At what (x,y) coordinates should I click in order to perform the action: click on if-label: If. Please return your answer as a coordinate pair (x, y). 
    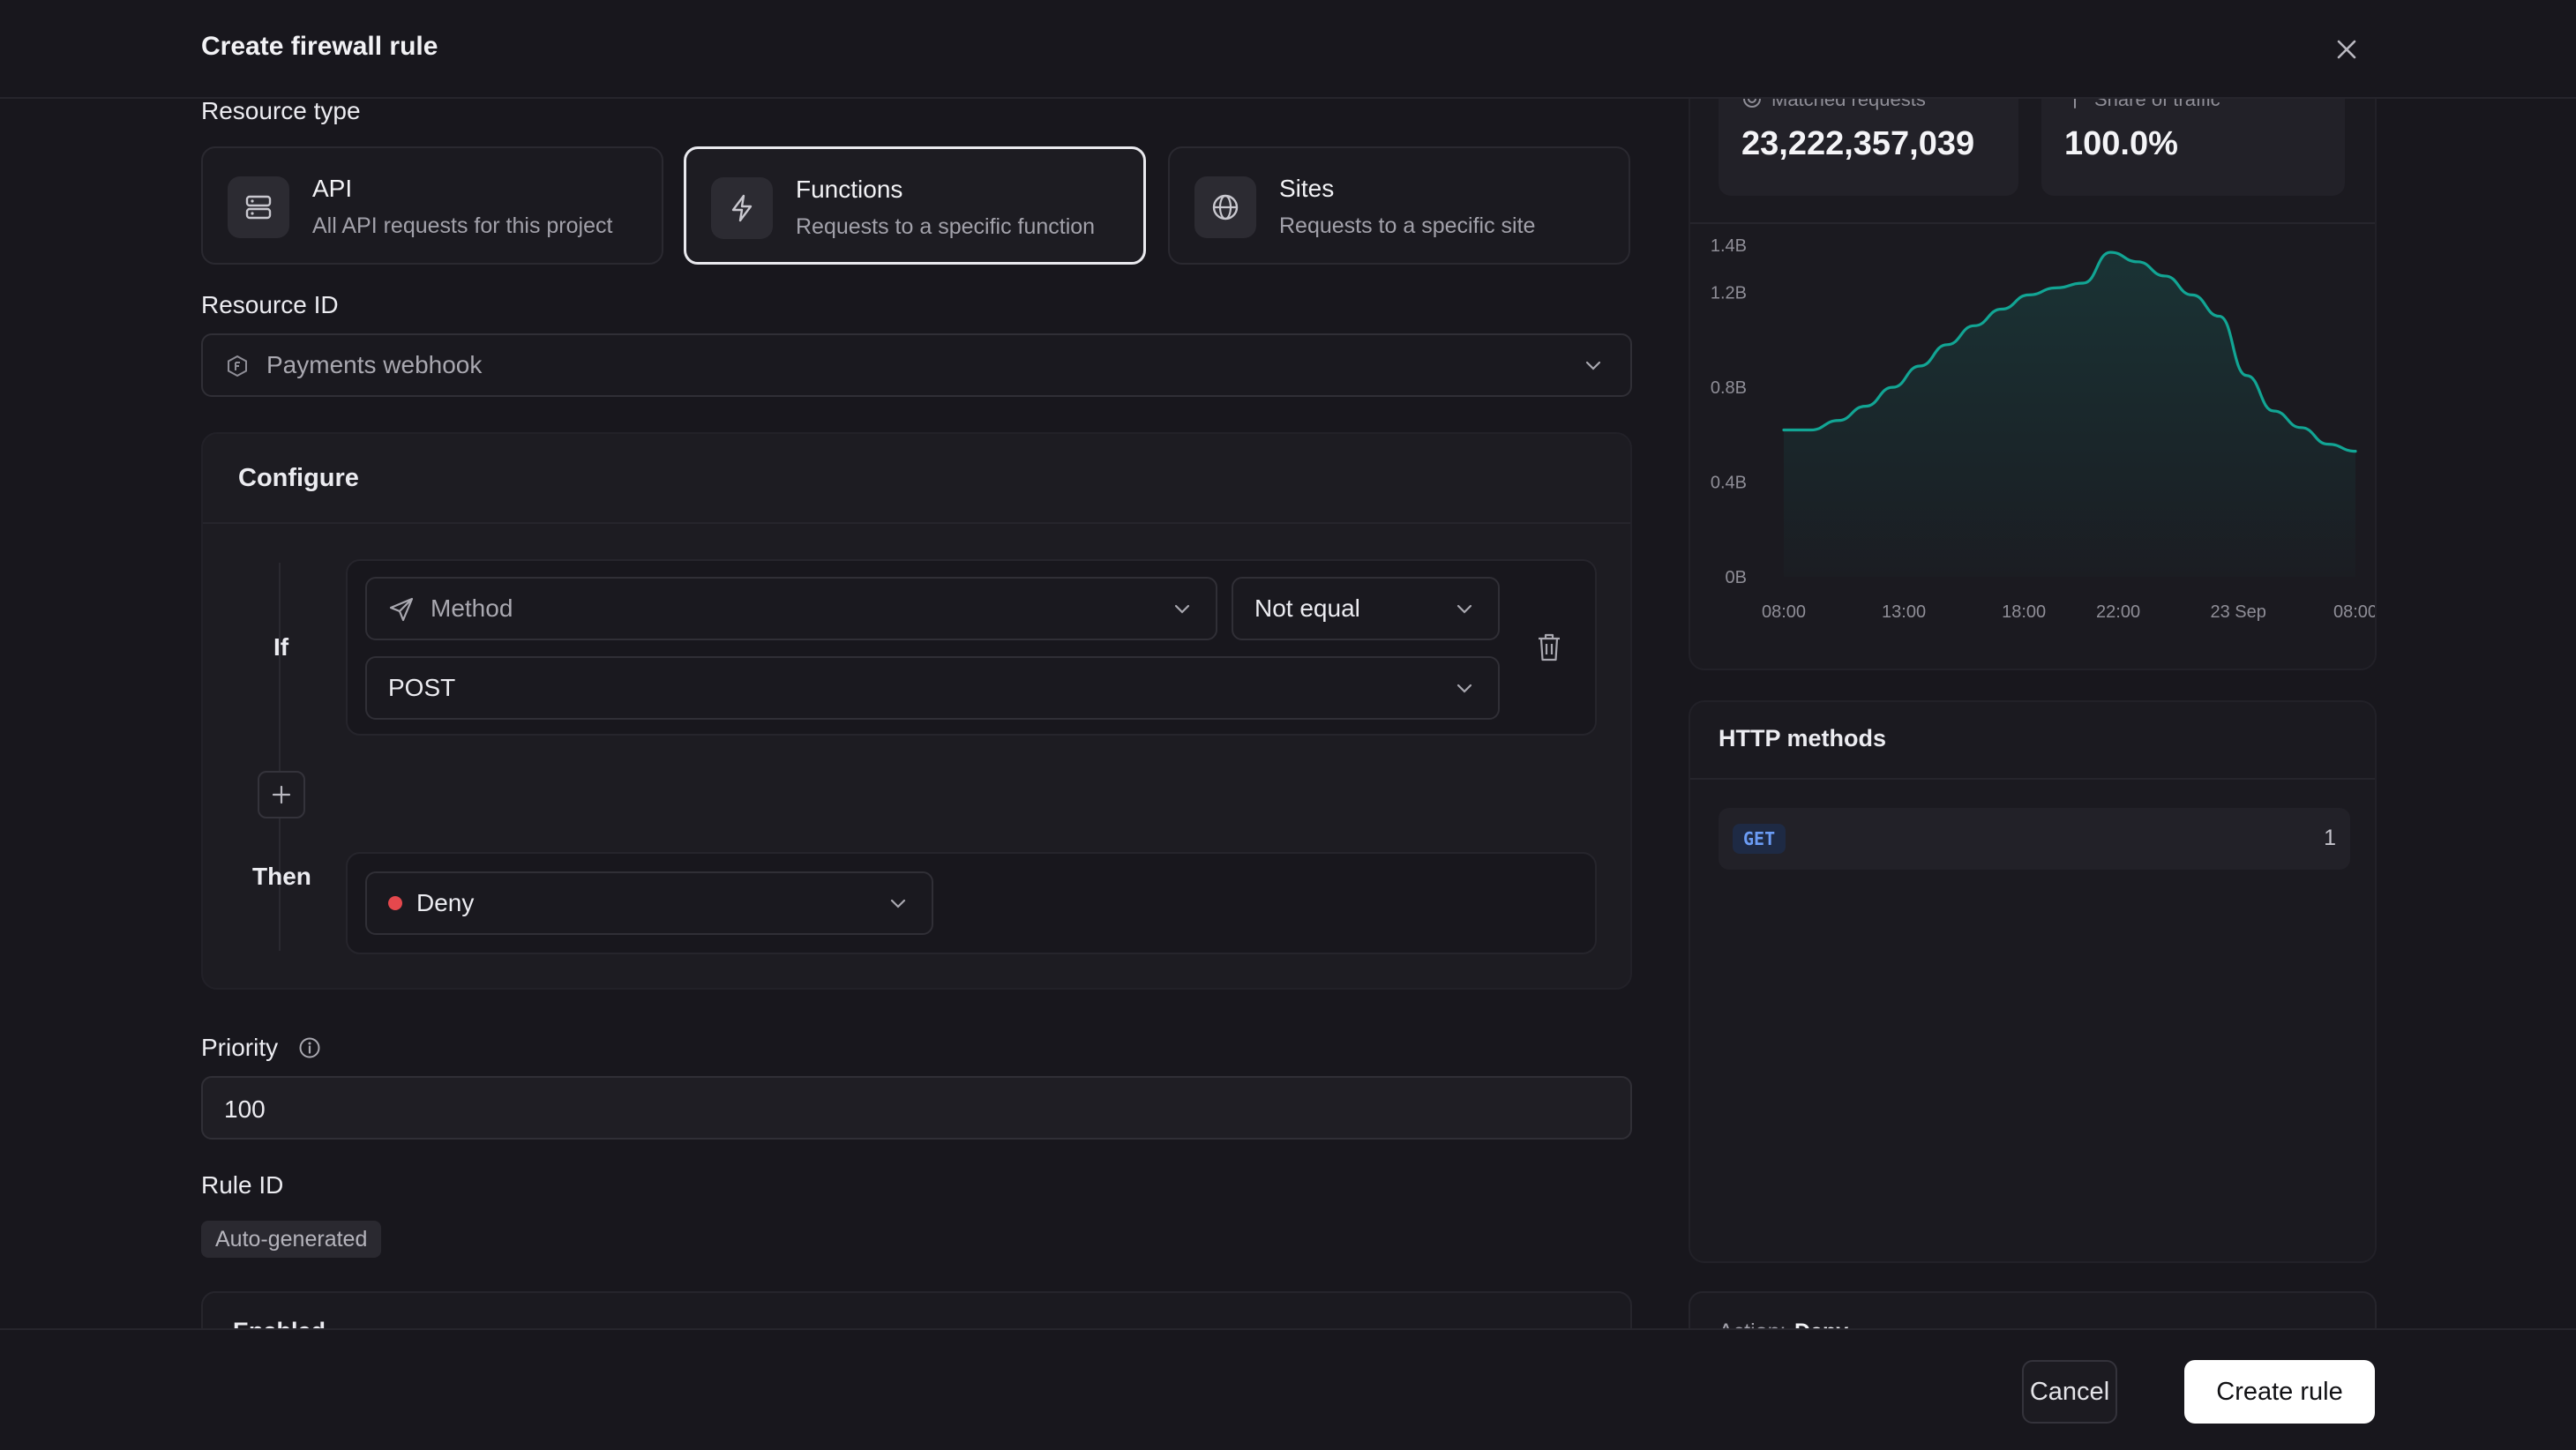
    Looking at the image, I should click on (281, 647).